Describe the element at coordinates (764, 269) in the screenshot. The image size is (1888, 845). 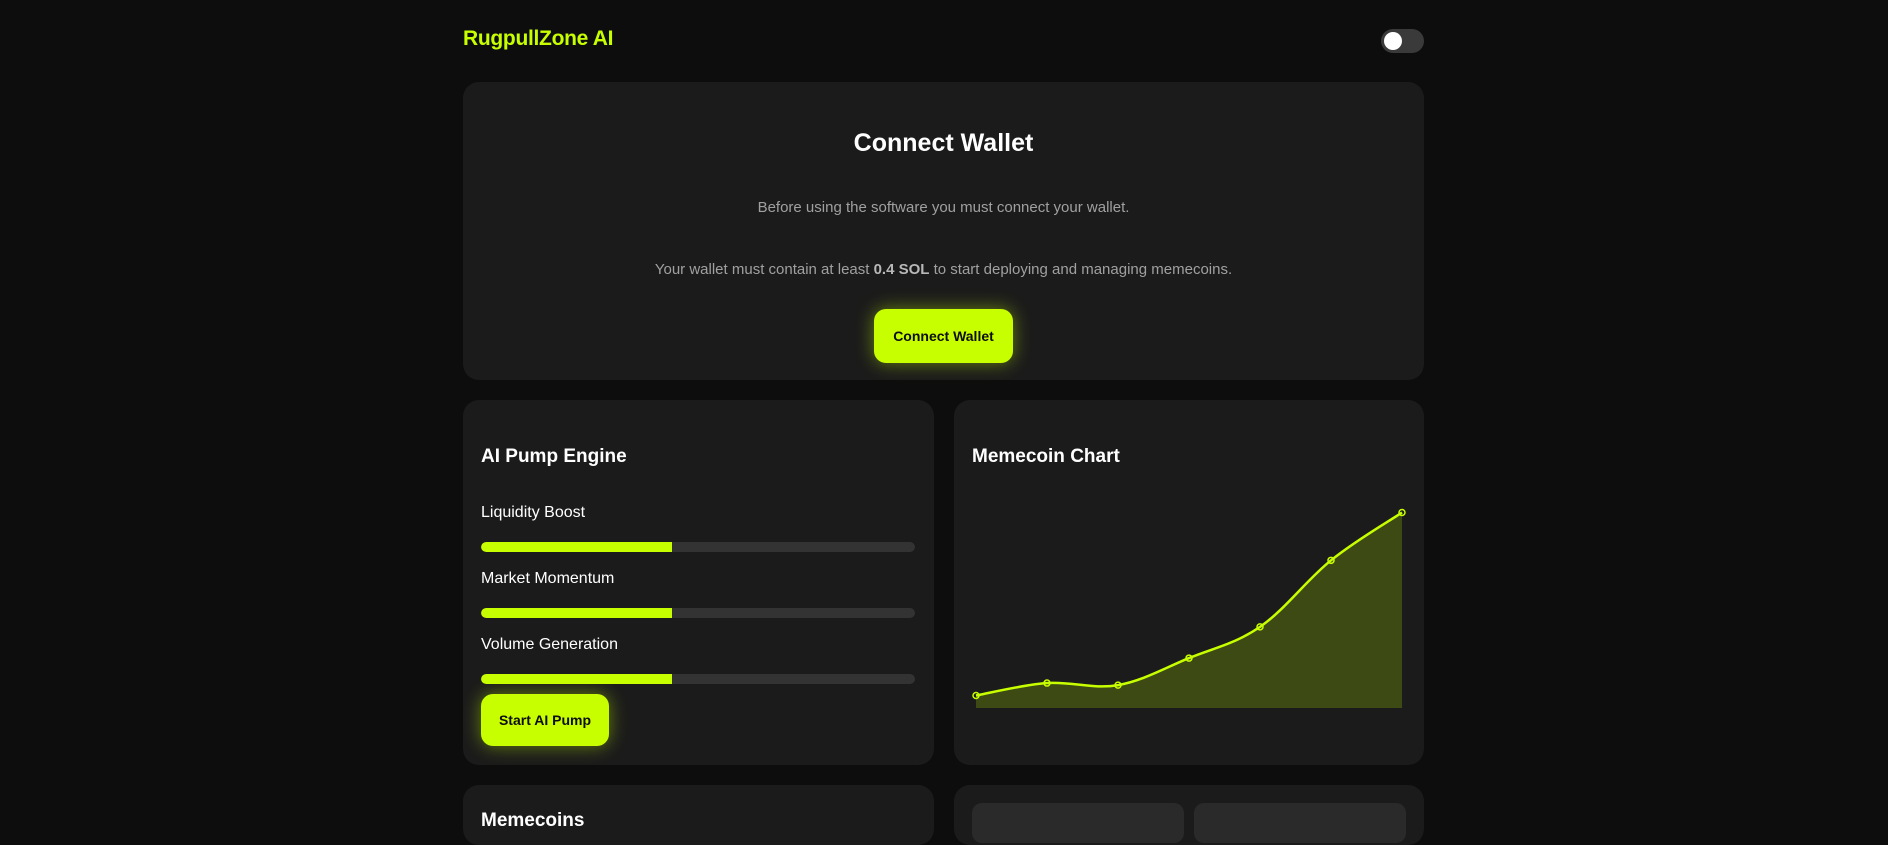
I see `requirement-prefix: Your wallet must contain at least` at that location.